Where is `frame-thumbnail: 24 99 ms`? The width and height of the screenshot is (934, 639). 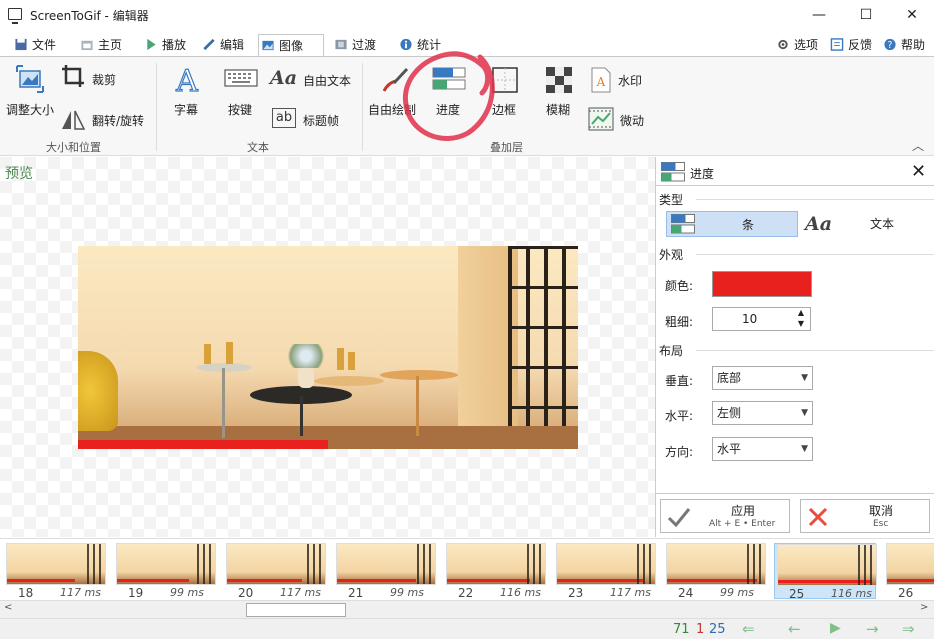
frame-thumbnail: 24 99 ms is located at coordinates (715, 571).